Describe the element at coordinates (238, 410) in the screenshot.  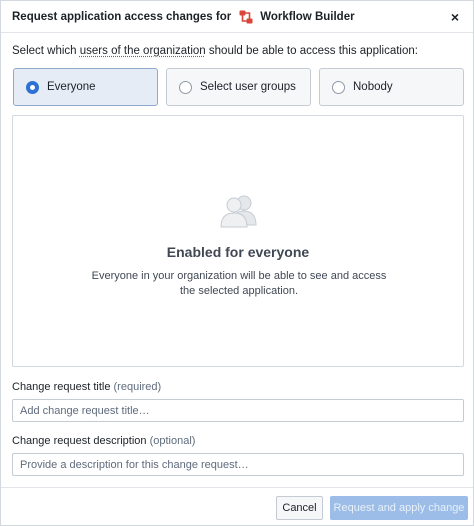
I see `change-request-title-input` at that location.